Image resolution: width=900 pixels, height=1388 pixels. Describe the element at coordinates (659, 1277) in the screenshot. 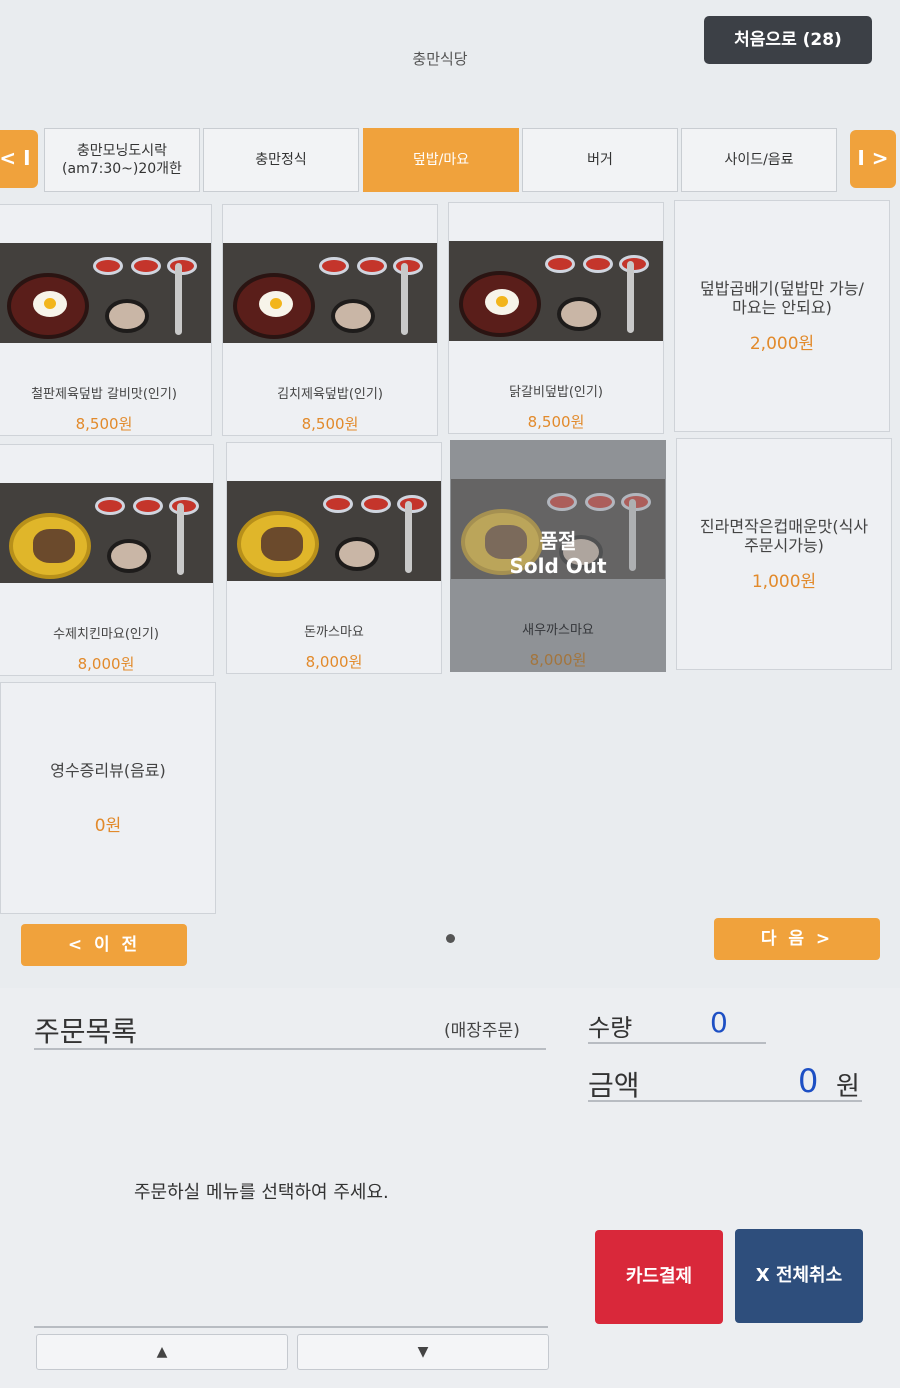

I see `card-payment-button: 카드결제` at that location.